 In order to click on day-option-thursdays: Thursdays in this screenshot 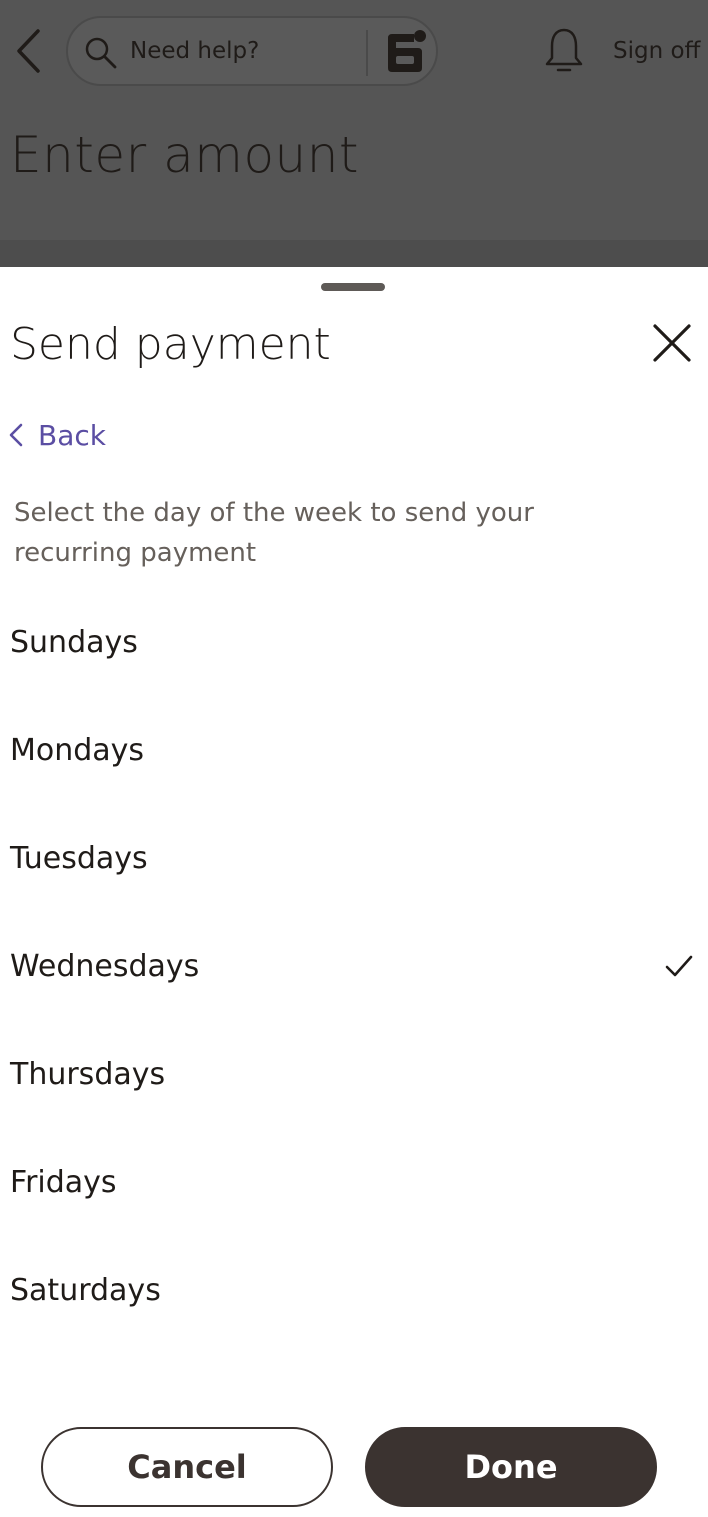, I will do `click(354, 1074)`.